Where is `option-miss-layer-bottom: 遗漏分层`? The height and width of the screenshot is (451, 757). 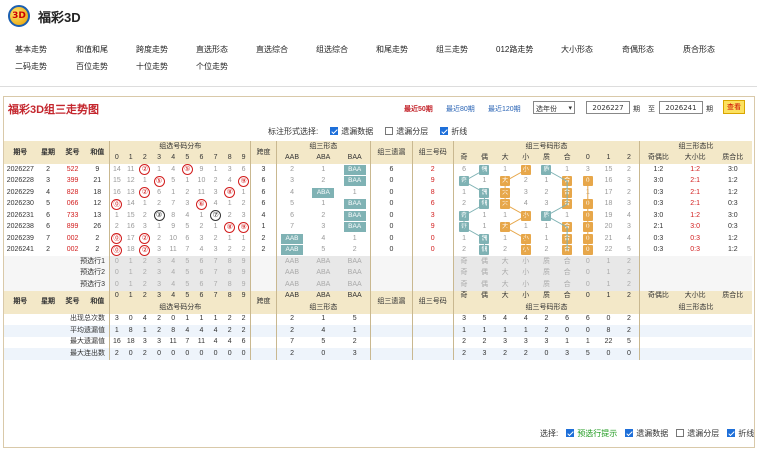
option-miss-layer-bottom: 遗漏分层 is located at coordinates (697, 433).